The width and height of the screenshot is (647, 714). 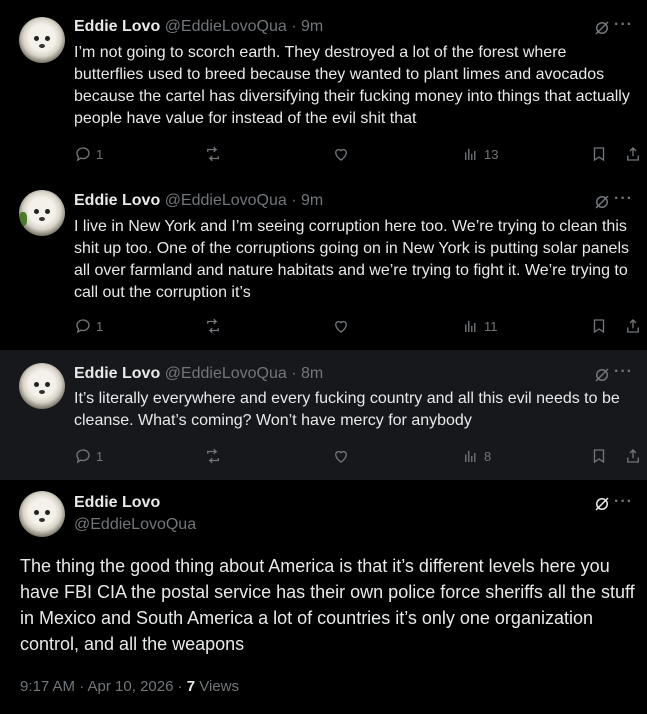 What do you see at coordinates (491, 326) in the screenshot?
I see `views-count: 11` at bounding box center [491, 326].